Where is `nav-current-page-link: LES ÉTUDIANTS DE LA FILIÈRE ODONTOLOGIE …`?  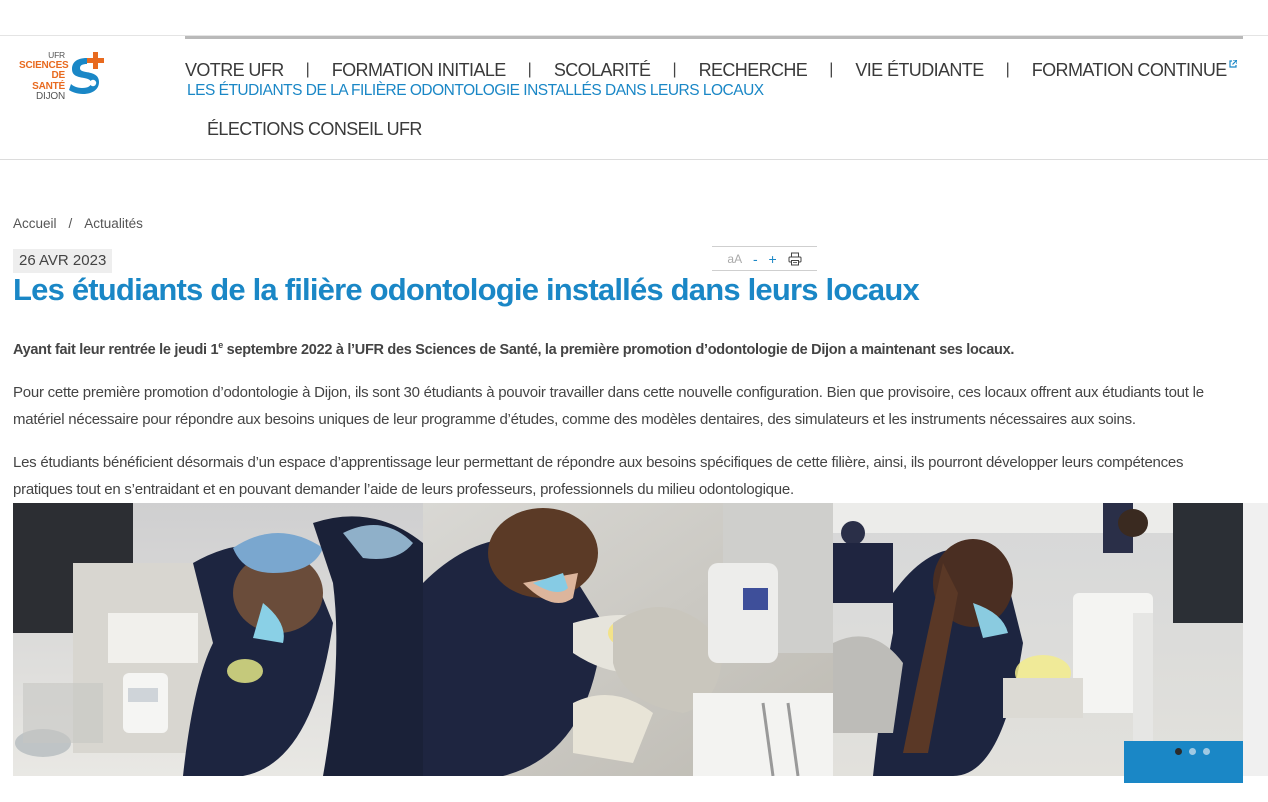
nav-current-page-link: LES ÉTUDIANTS DE LA FILIÈRE ODONTOLOGIE … is located at coordinates (475, 91).